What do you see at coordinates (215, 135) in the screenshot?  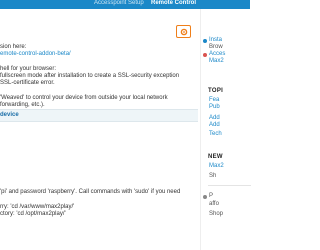 I see `topic-link: Tech` at bounding box center [215, 135].